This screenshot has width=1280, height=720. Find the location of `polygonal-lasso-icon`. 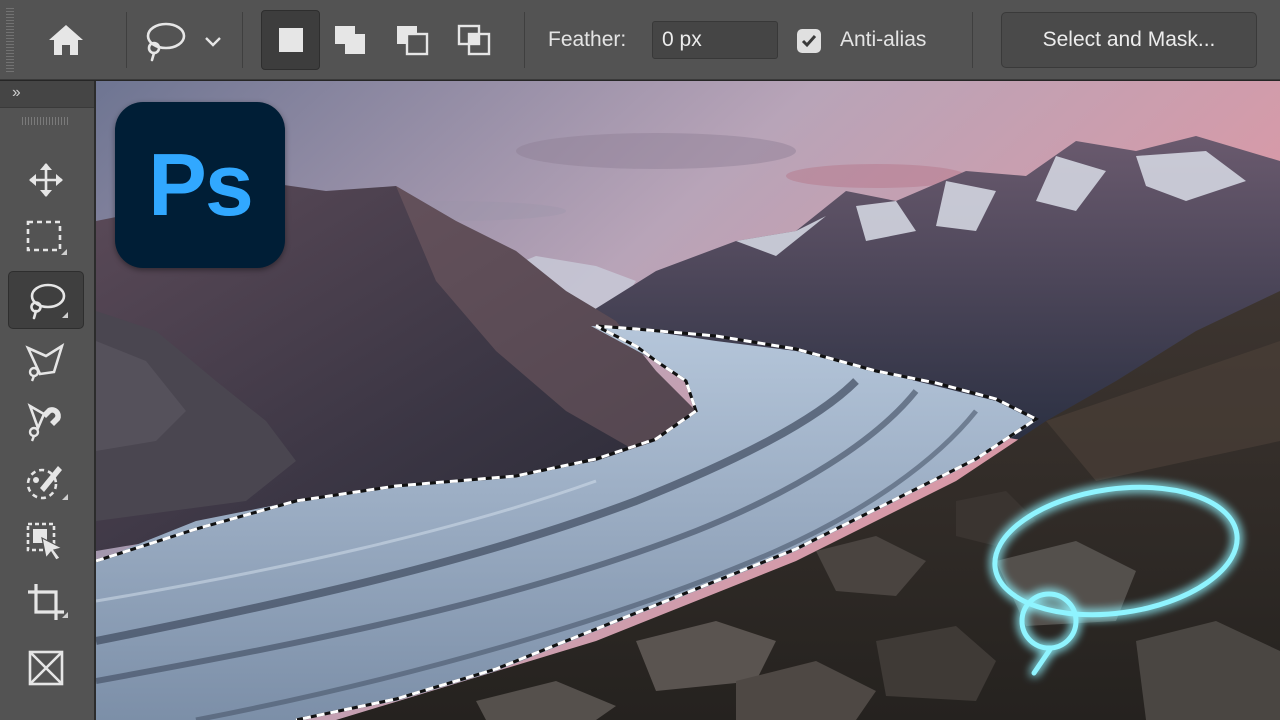

polygonal-lasso-icon is located at coordinates (45, 362).